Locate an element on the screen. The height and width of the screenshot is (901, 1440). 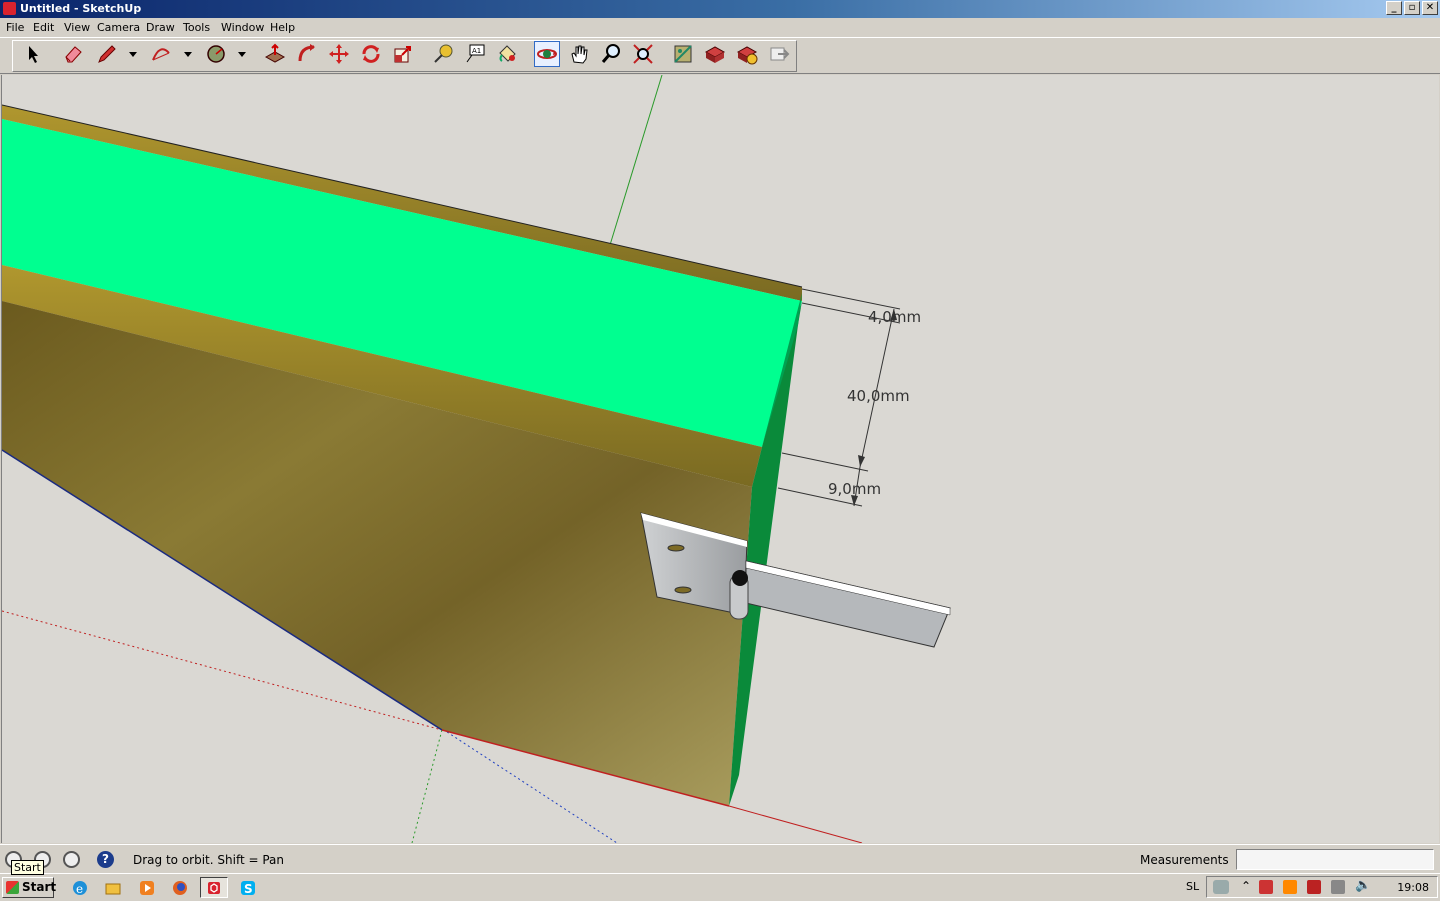
follow-me-icon is located at coordinates (306, 53).